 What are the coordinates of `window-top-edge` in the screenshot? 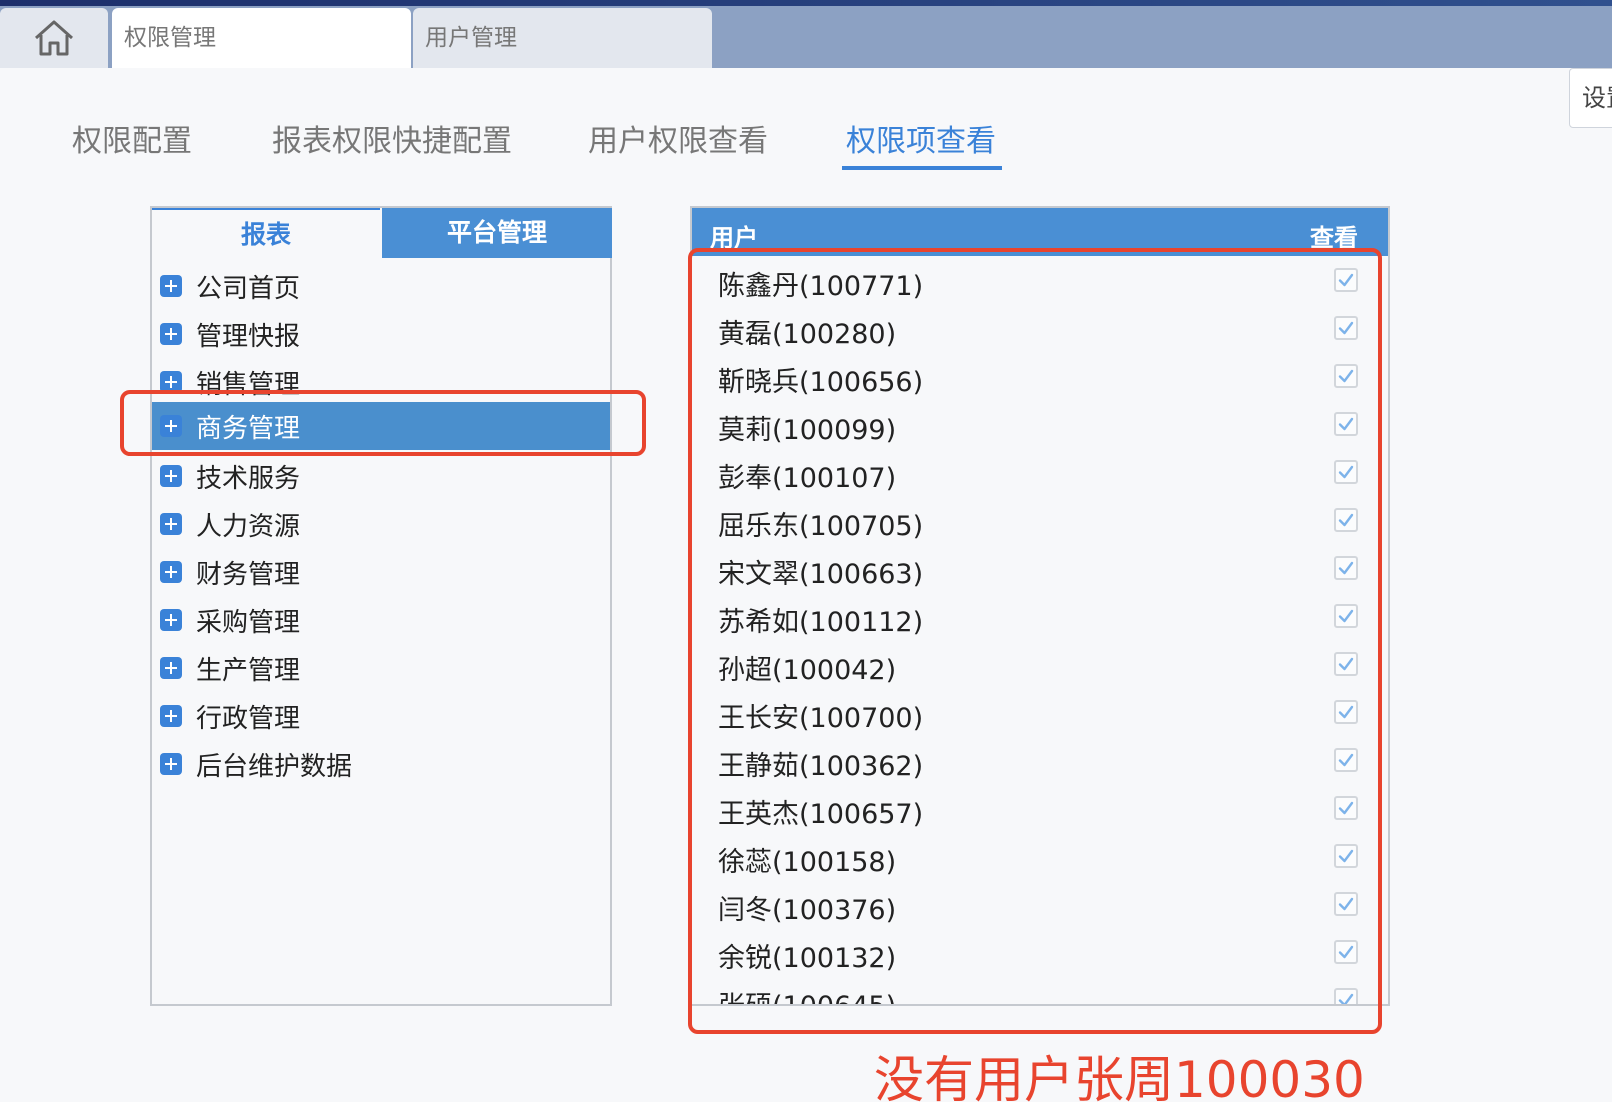 It's located at (806, 3).